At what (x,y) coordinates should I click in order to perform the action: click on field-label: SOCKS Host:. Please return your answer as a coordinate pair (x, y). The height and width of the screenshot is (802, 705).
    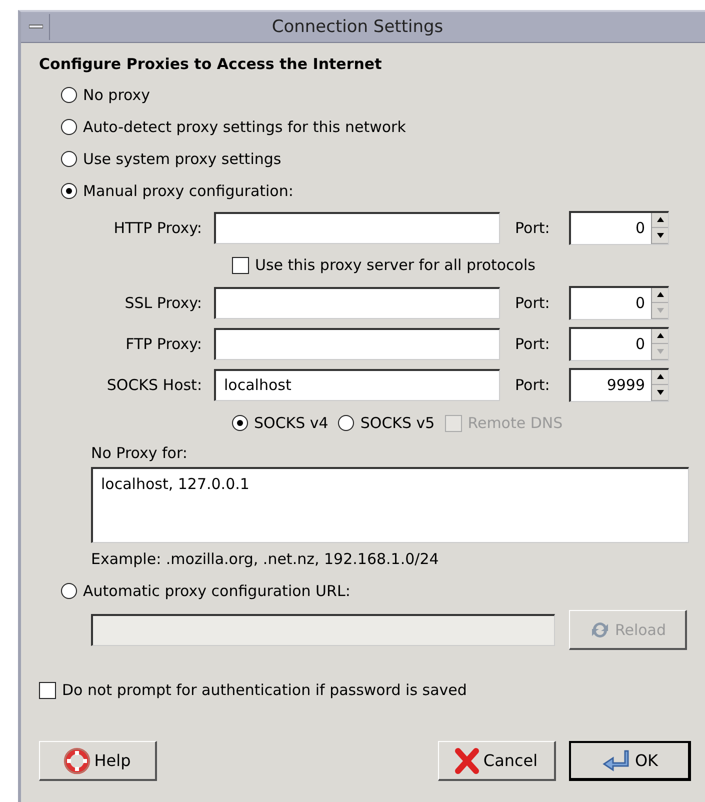
    Looking at the image, I should click on (154, 385).